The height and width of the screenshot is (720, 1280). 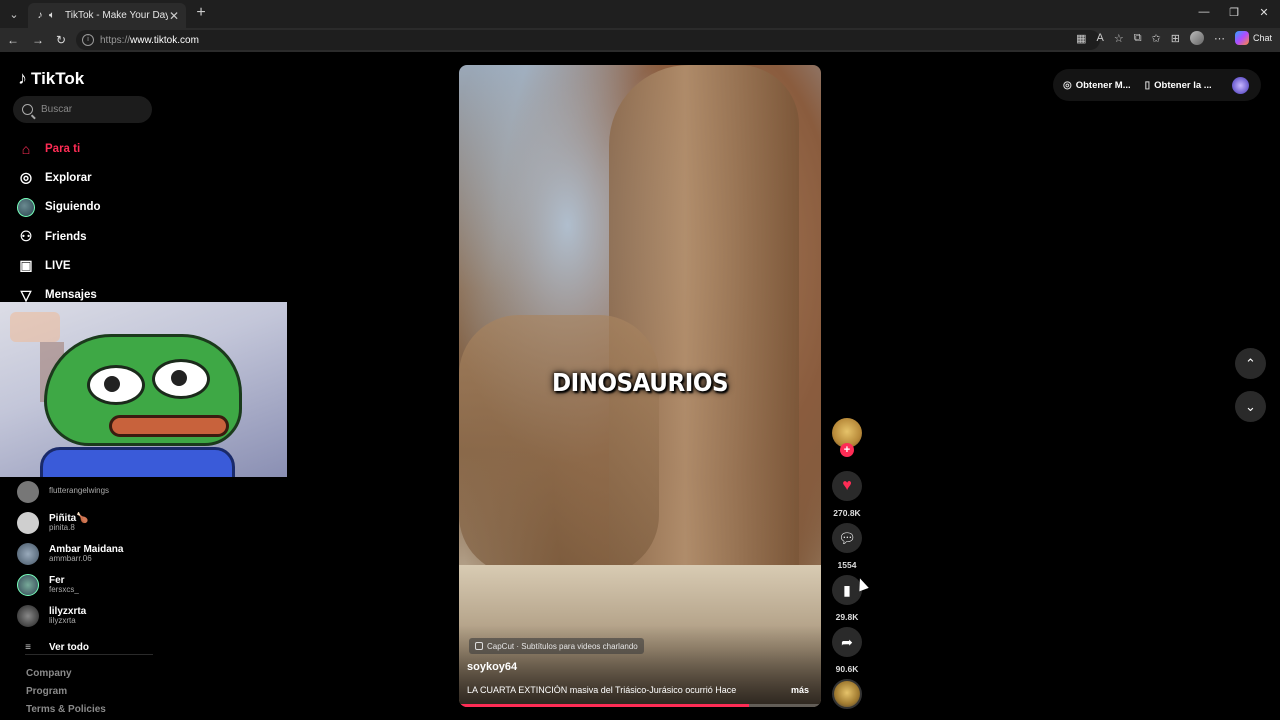 I want to click on list-item: flutterangelwings, so click(x=102, y=491).